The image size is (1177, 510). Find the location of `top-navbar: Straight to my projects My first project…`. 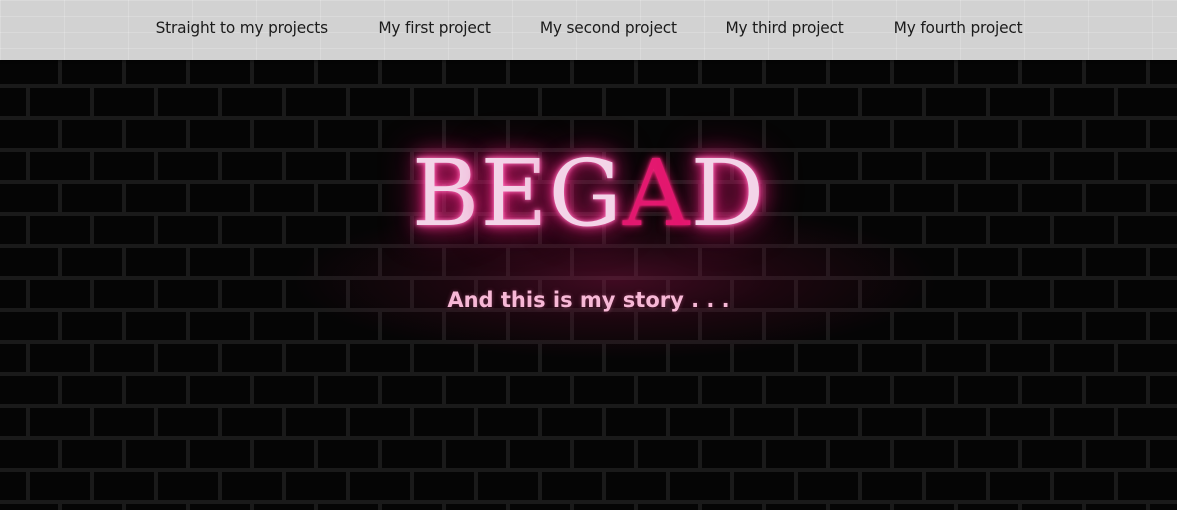

top-navbar: Straight to my projects My first project… is located at coordinates (588, 30).